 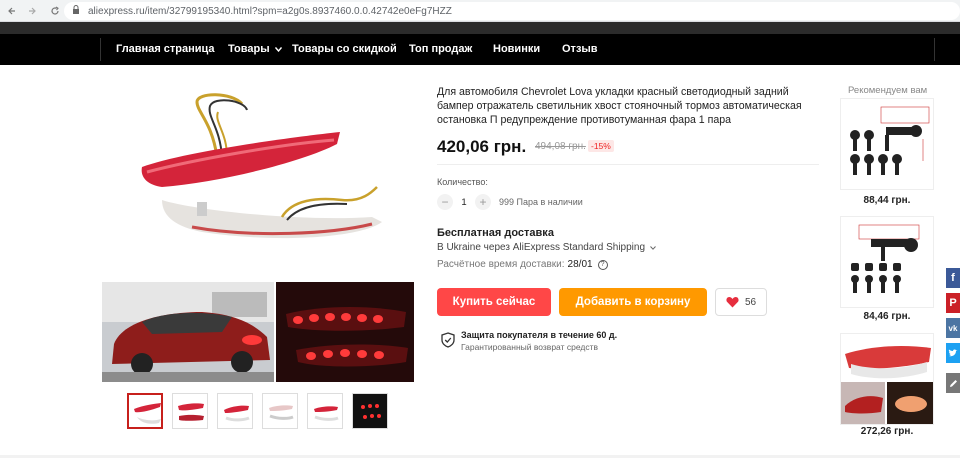 What do you see at coordinates (344, 49) in the screenshot?
I see `nav-discounts: Товары со скидкой` at bounding box center [344, 49].